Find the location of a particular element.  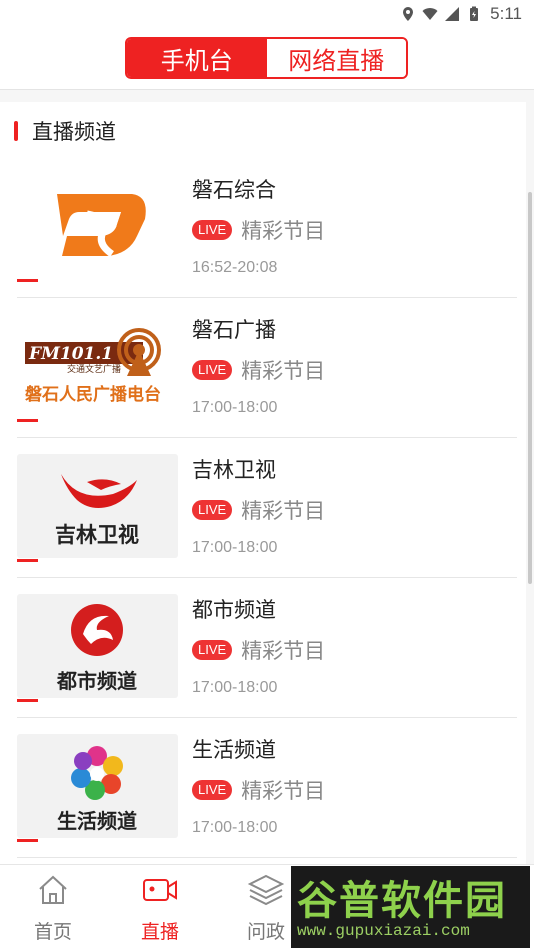

tab-mobile-tv: 手机台 is located at coordinates (197, 58).